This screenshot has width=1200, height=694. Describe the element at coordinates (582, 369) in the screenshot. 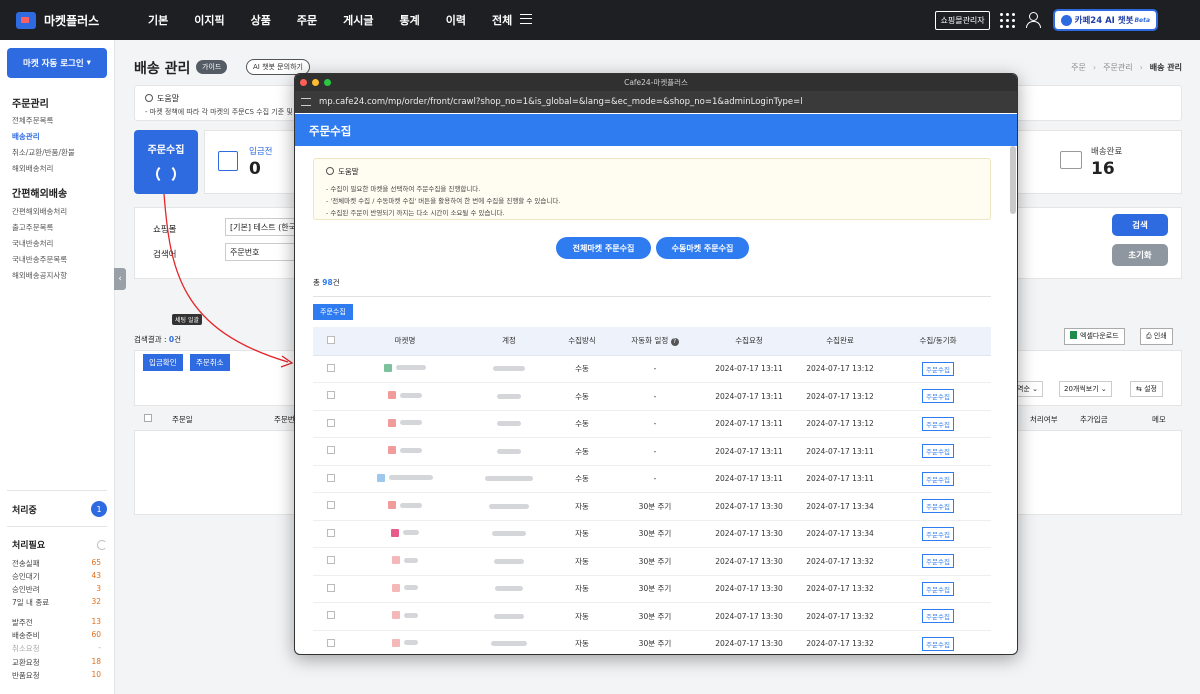

I see `collect-method-cell: 수동` at that location.